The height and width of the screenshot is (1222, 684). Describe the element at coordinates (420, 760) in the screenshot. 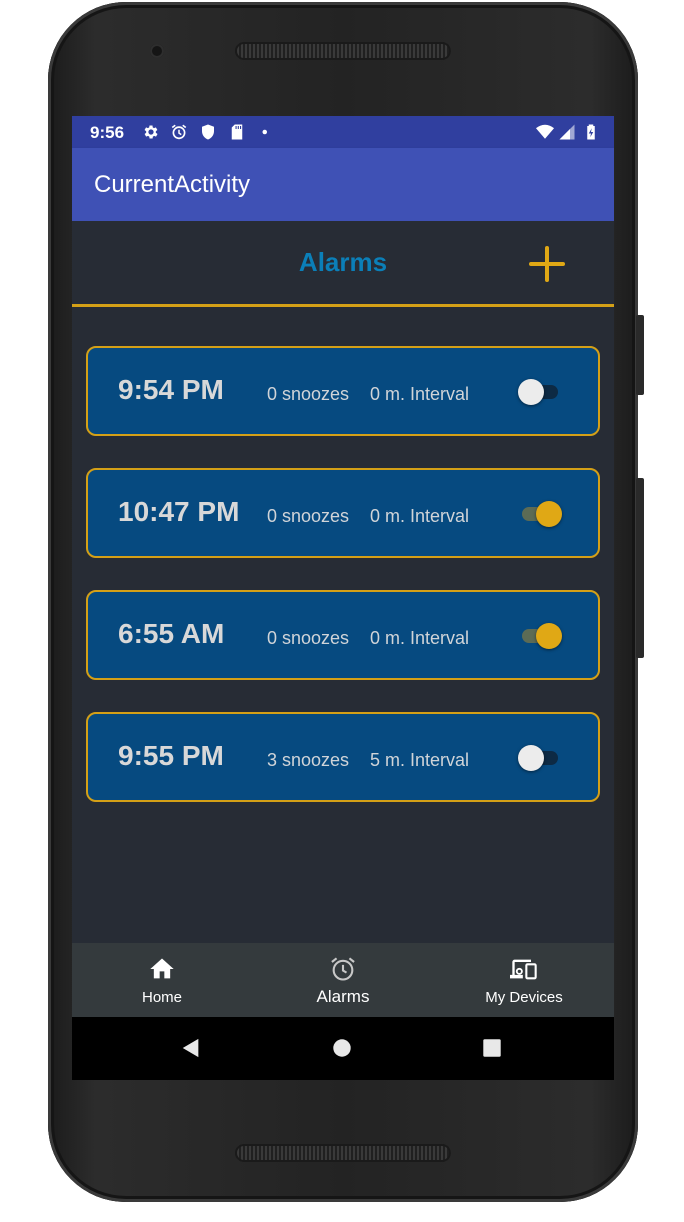

I see `alarm-interval: 5 m. Interval` at that location.